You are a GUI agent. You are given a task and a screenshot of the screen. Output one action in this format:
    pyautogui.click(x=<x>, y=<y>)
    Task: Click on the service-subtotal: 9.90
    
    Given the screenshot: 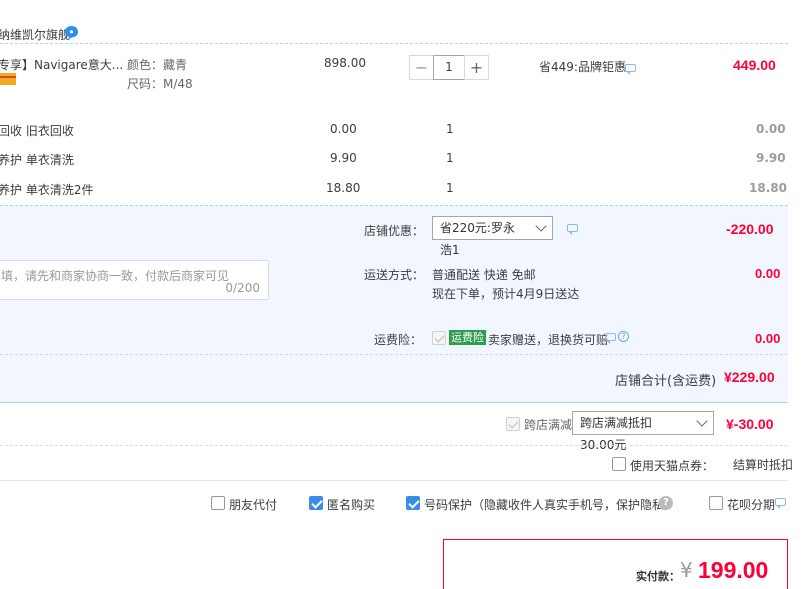 What is the action you would take?
    pyautogui.click(x=771, y=158)
    